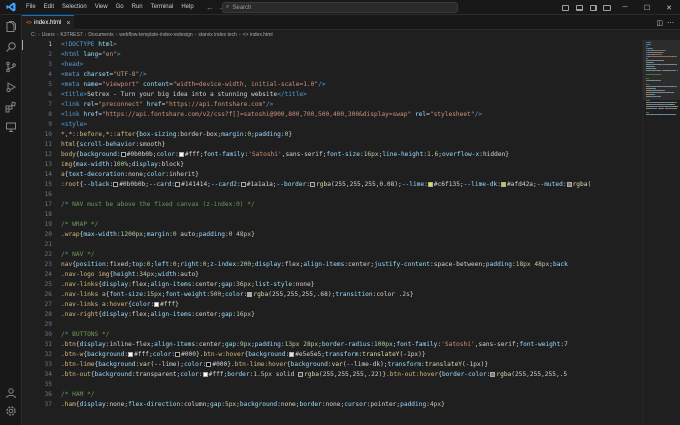  What do you see at coordinates (11, 393) in the screenshot?
I see `account-icon` at bounding box center [11, 393].